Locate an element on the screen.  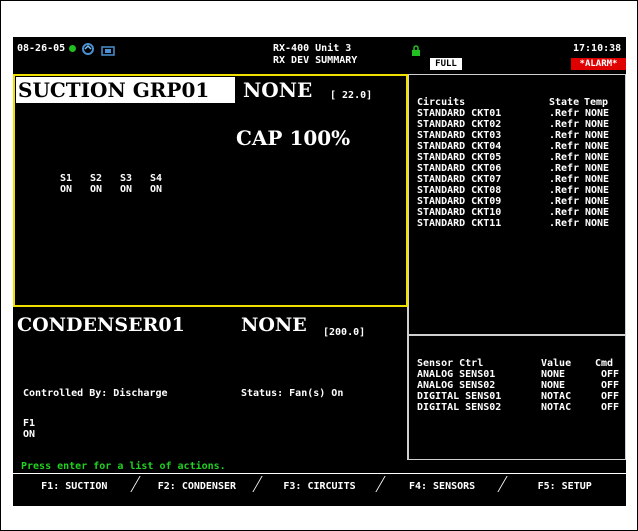
circuit-row: STANDARD CKT07 .Refr NONE is located at coordinates (519, 179).